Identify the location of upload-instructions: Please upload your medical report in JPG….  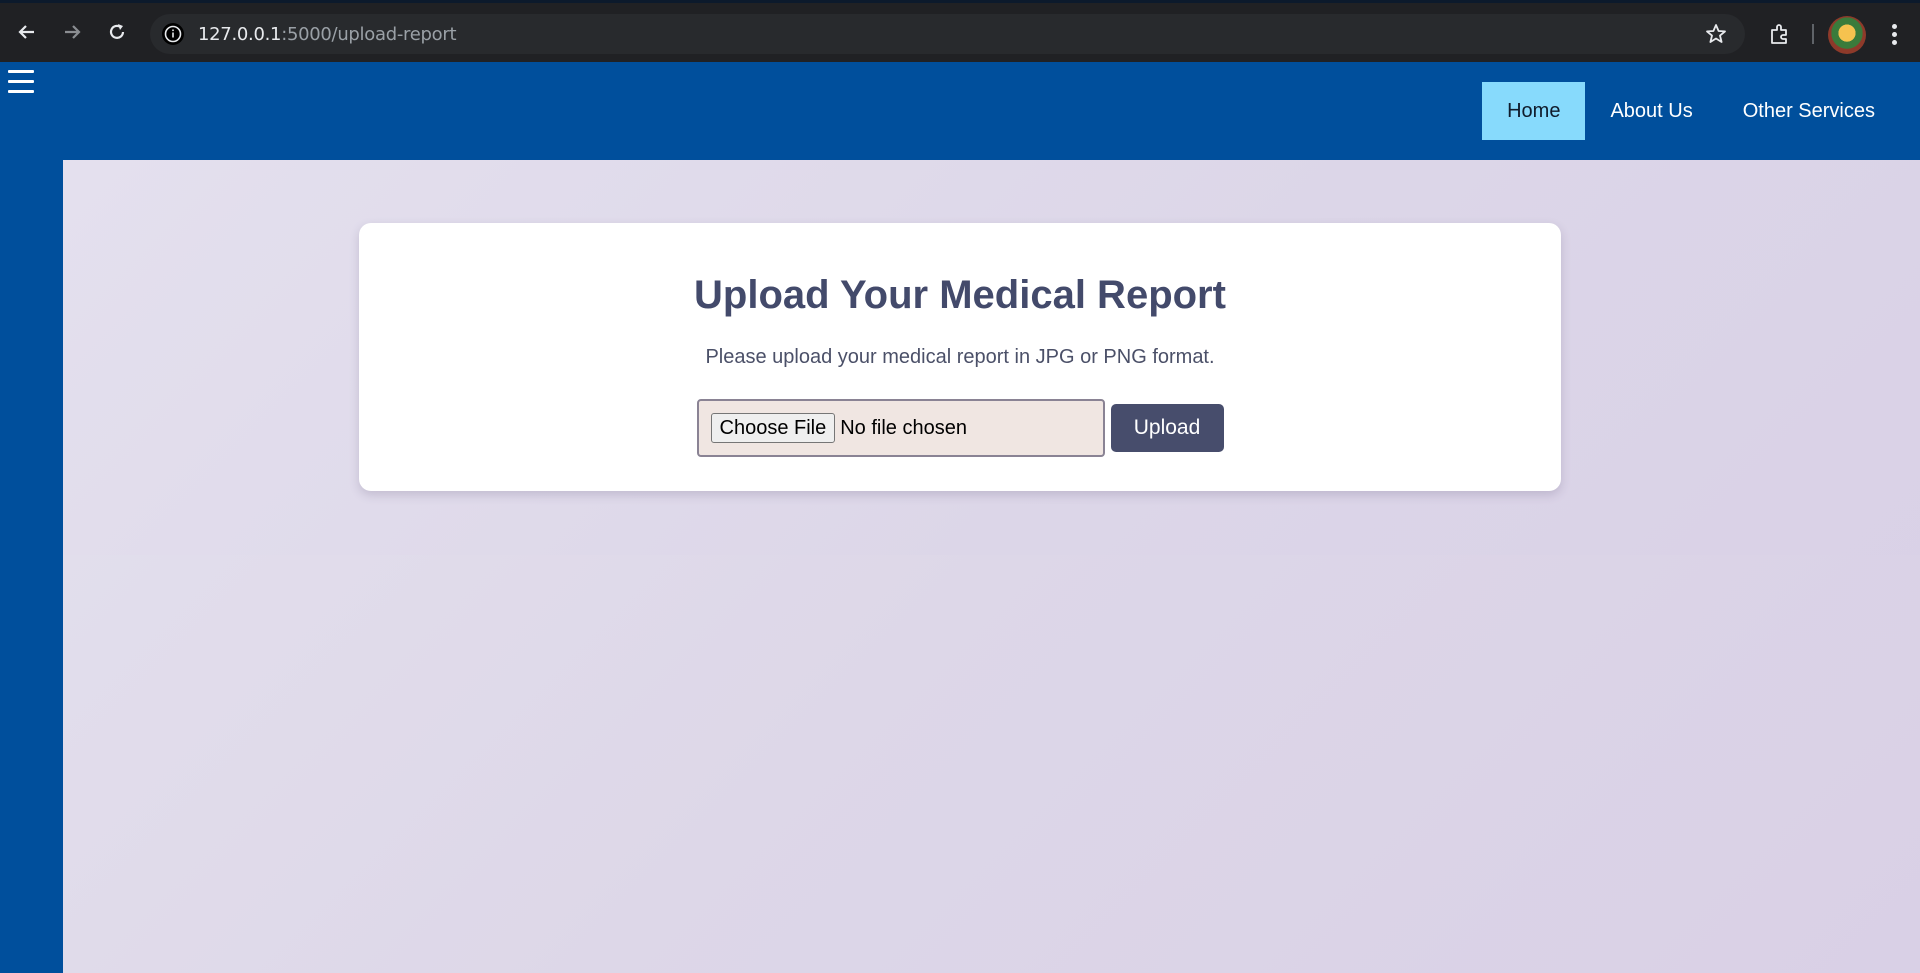
(960, 357).